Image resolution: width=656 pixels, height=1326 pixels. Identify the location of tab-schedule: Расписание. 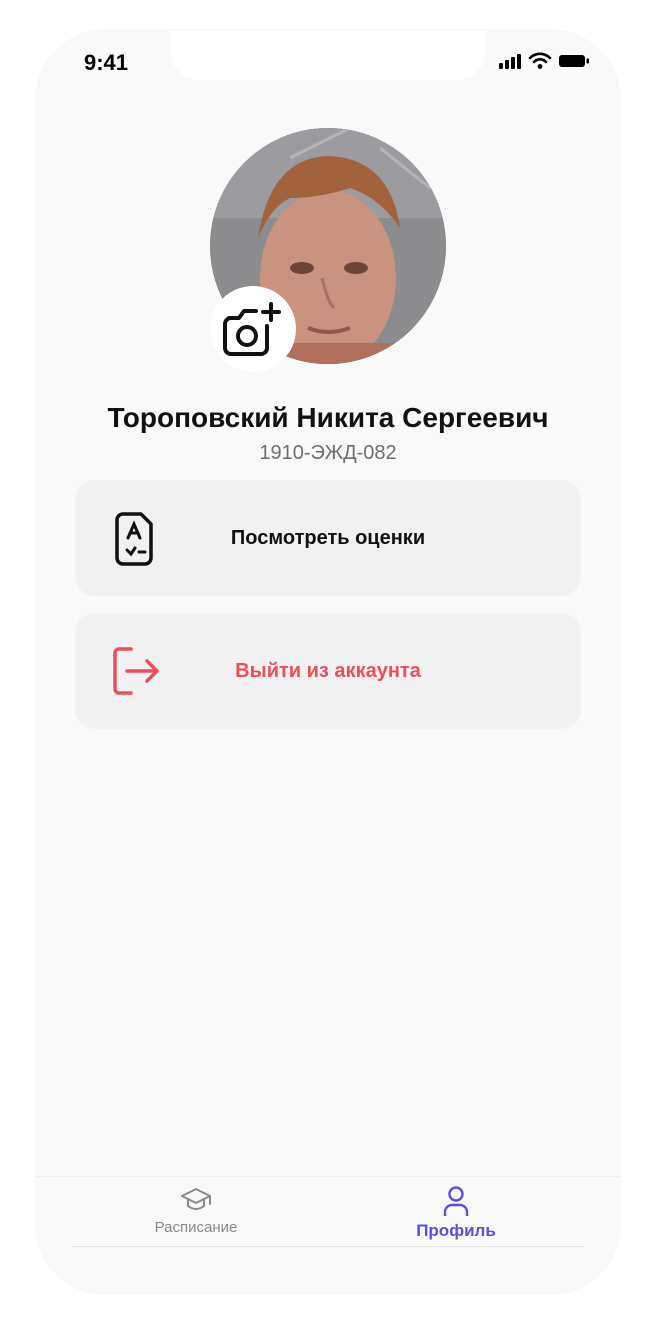
(196, 1210).